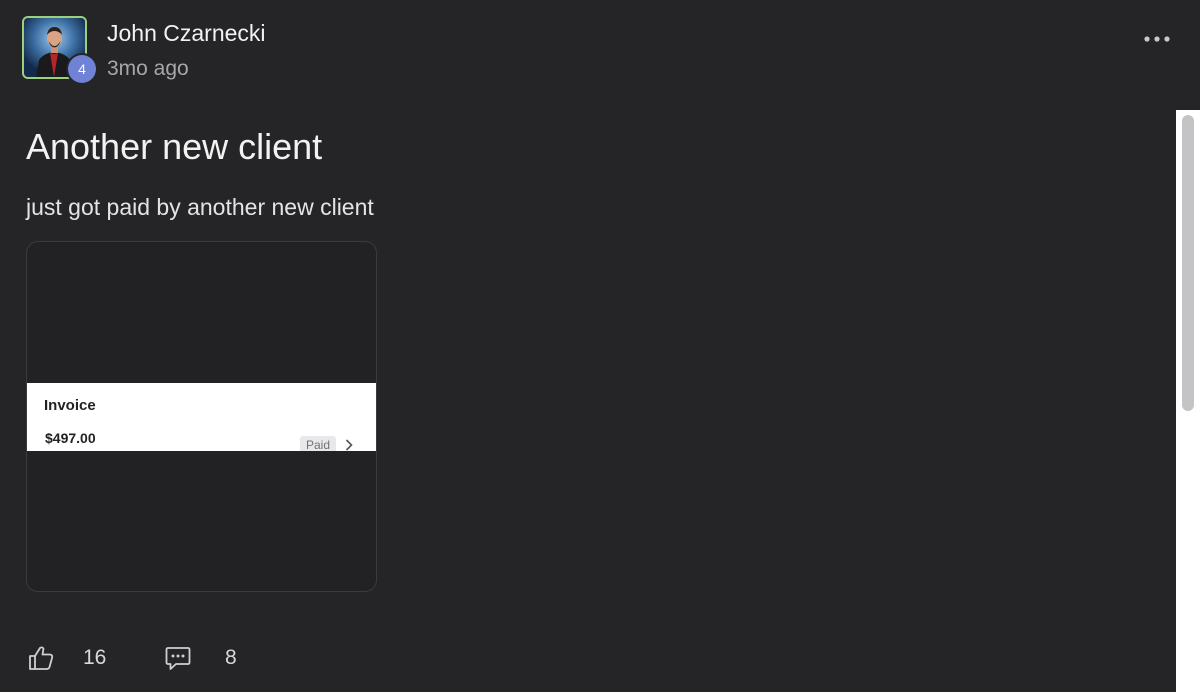 Image resolution: width=1200 pixels, height=692 pixels. What do you see at coordinates (200, 658) in the screenshot?
I see `comment-button: 8` at bounding box center [200, 658].